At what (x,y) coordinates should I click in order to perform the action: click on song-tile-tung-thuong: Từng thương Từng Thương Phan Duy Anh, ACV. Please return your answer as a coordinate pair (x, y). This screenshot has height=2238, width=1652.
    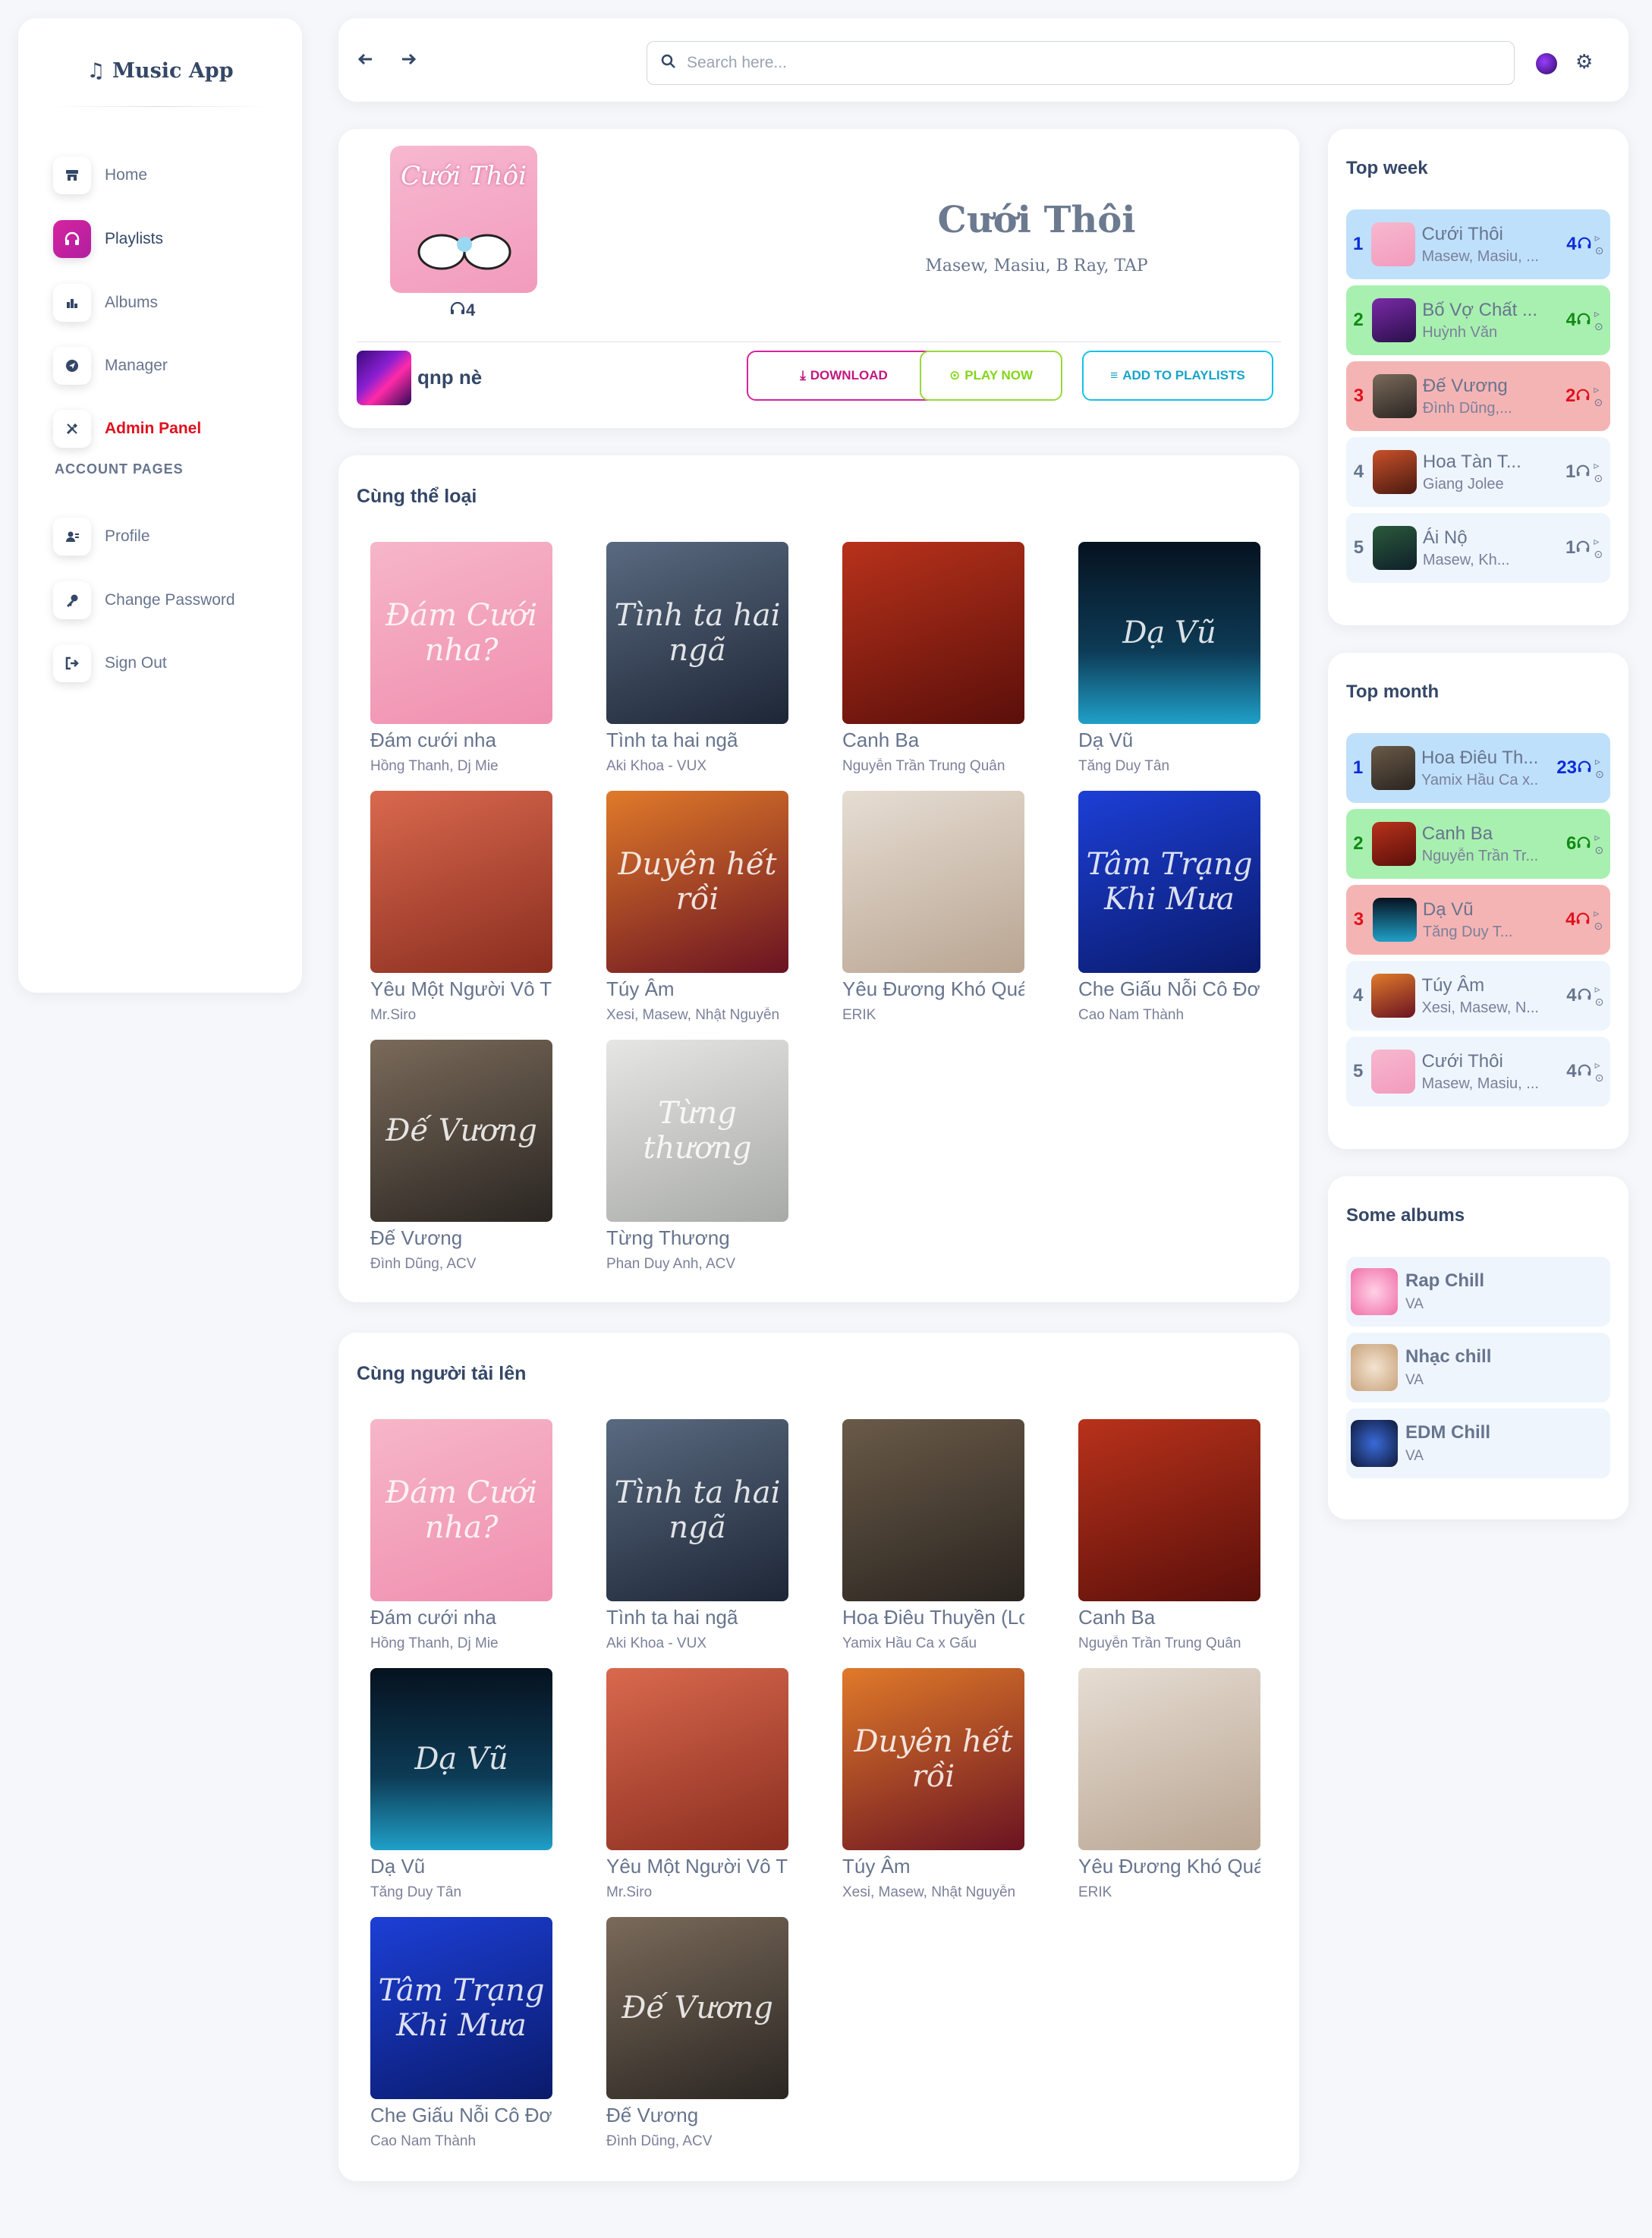
    Looking at the image, I should click on (697, 1157).